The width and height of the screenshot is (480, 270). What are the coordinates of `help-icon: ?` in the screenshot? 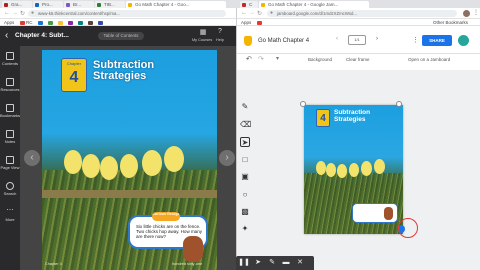 It's located at (220, 31).